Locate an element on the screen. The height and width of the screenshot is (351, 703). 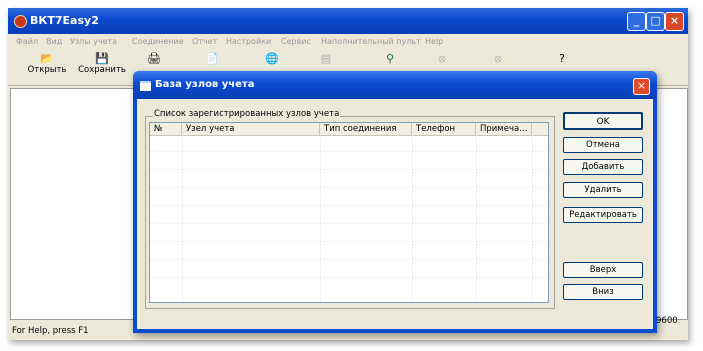
folder-open-icon: 📂 is located at coordinates (47, 58).